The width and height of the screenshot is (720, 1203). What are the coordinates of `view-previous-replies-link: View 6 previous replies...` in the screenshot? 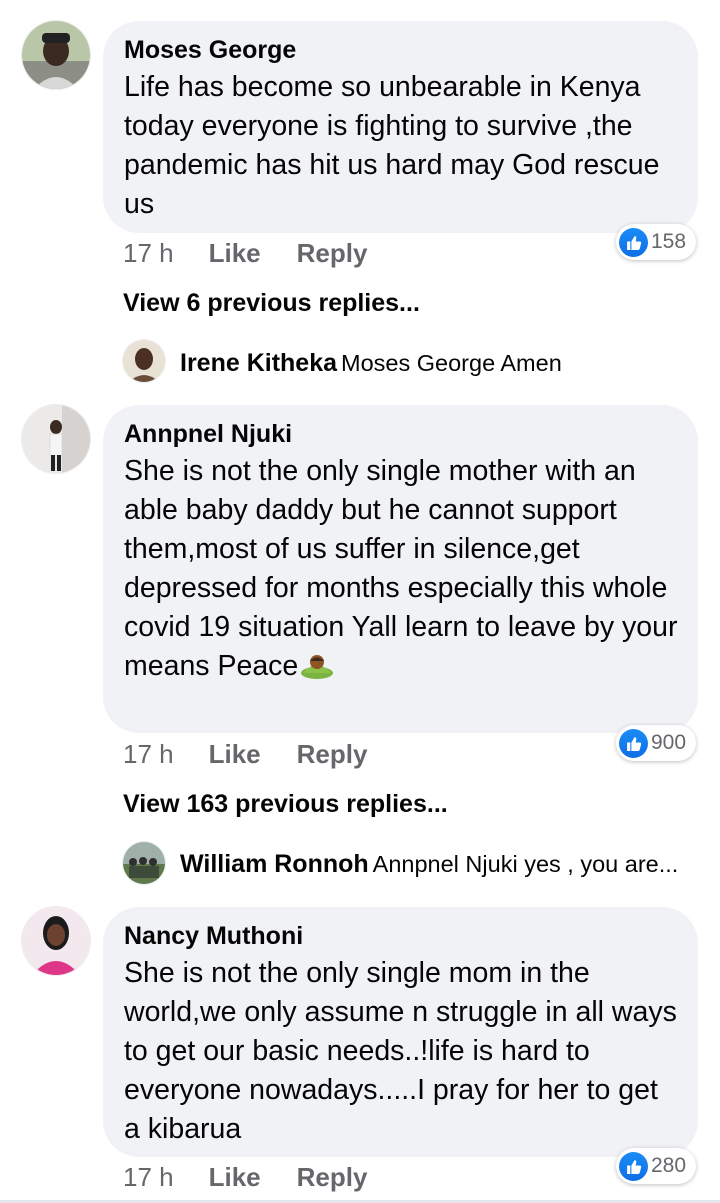 It's located at (271, 303).